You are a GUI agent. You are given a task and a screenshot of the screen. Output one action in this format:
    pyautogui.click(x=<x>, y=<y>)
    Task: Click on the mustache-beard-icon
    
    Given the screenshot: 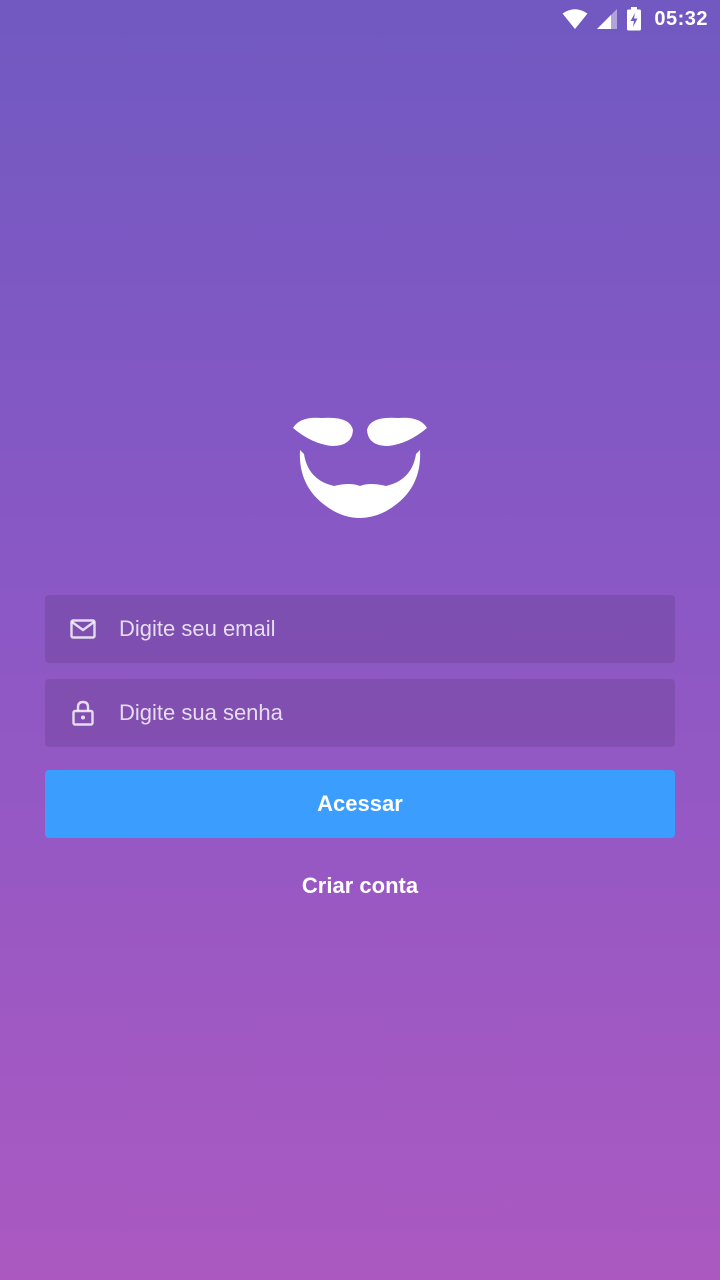 What is the action you would take?
    pyautogui.click(x=360, y=466)
    